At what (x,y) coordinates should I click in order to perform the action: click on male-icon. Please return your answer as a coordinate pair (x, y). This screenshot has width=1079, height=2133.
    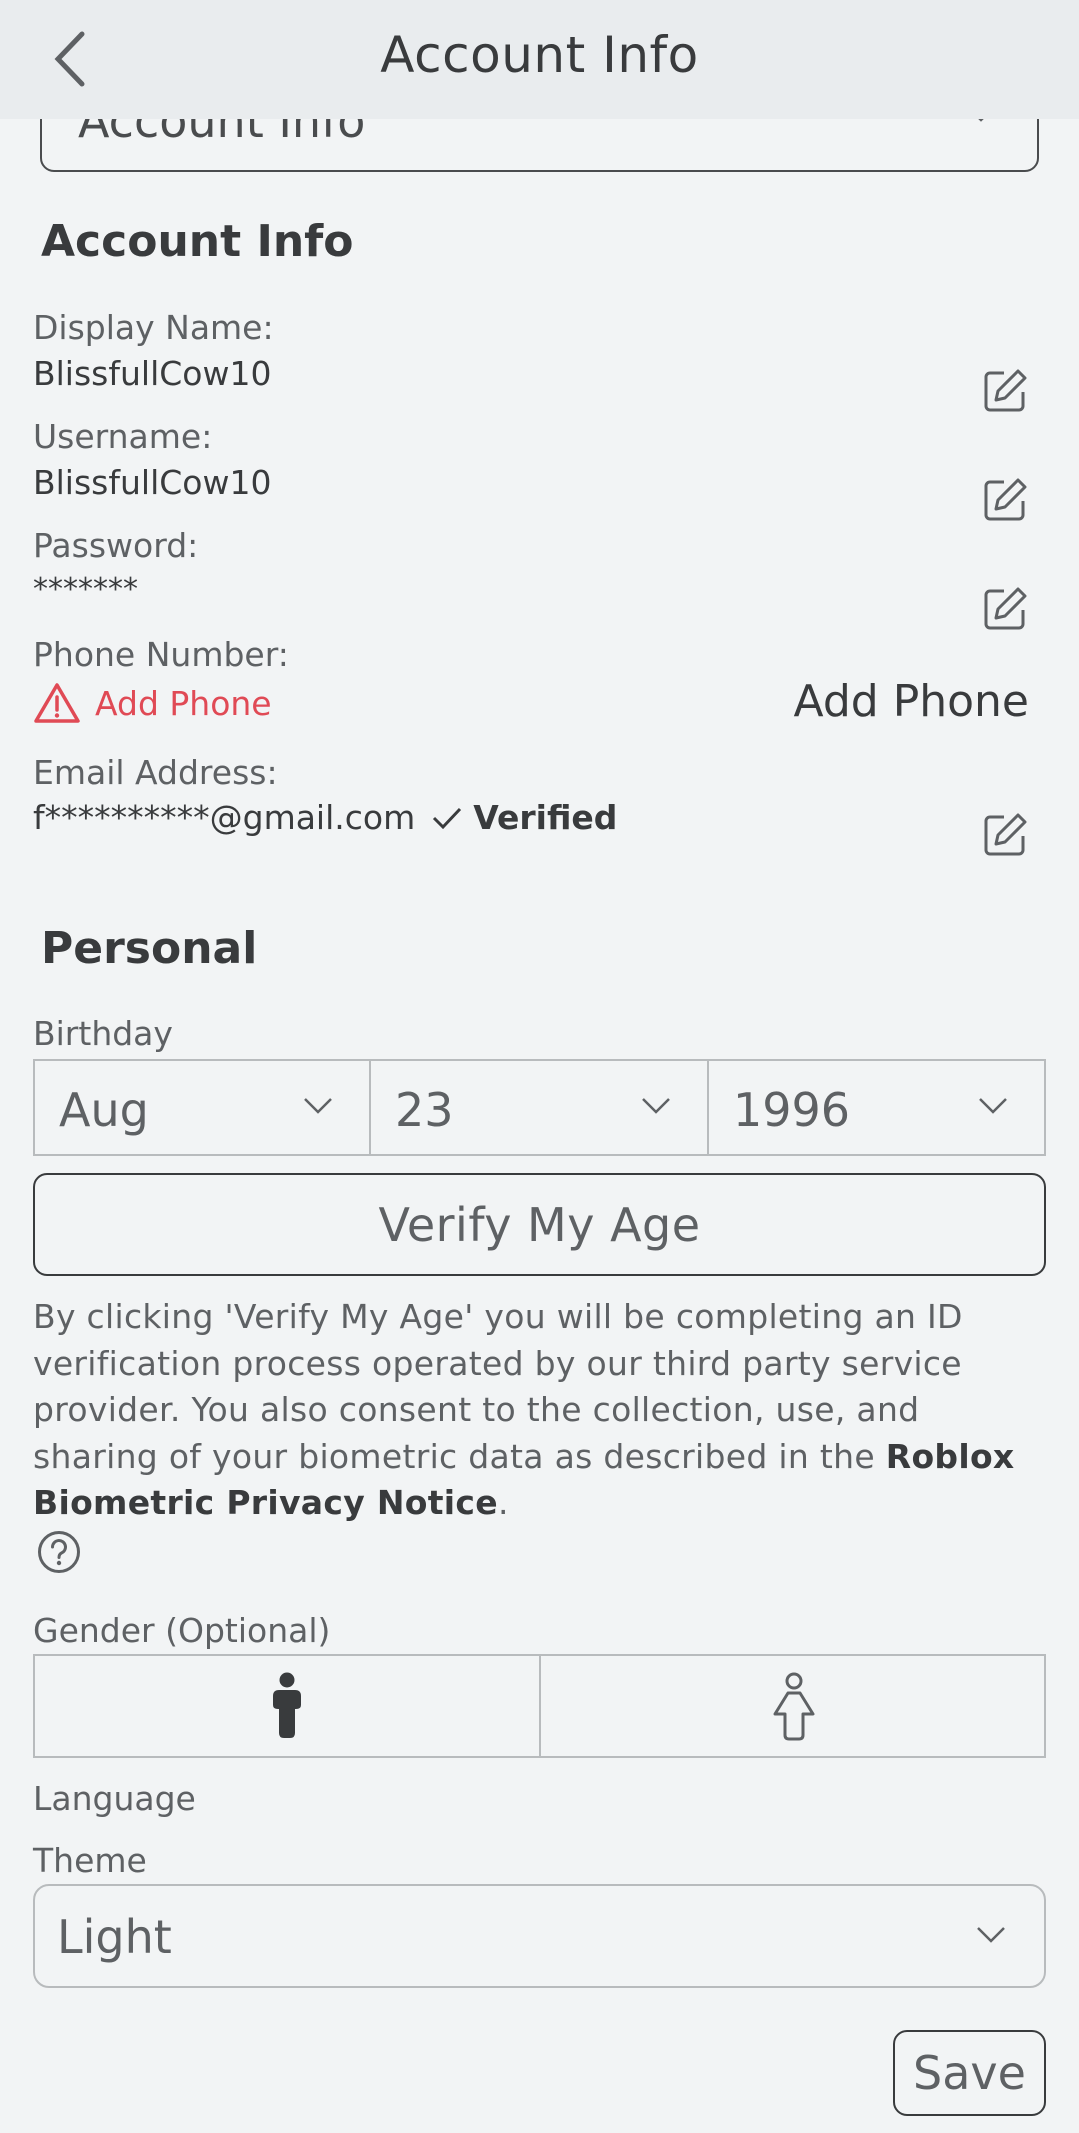
    Looking at the image, I should click on (287, 1705).